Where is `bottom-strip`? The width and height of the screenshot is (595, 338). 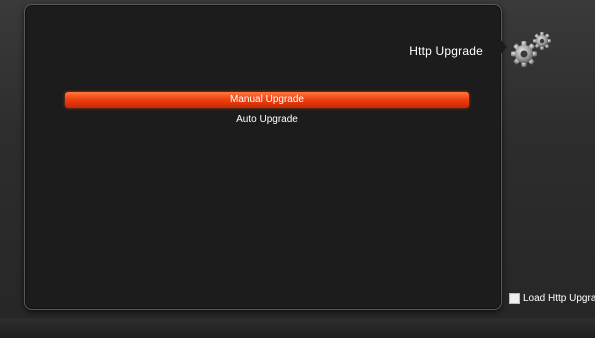
bottom-strip is located at coordinates (297, 328).